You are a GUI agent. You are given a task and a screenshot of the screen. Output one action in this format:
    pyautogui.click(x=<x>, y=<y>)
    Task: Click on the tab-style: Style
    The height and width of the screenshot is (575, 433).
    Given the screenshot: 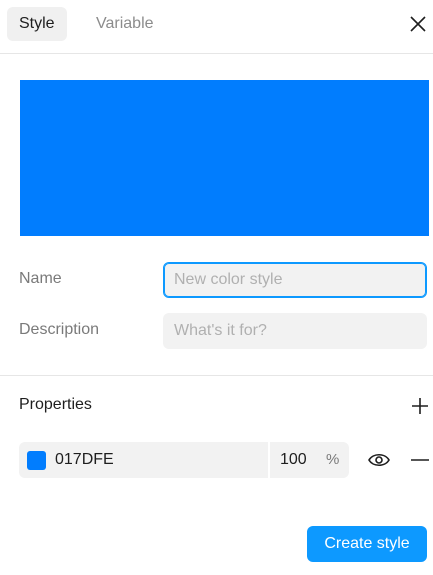 What is the action you would take?
    pyautogui.click(x=37, y=24)
    